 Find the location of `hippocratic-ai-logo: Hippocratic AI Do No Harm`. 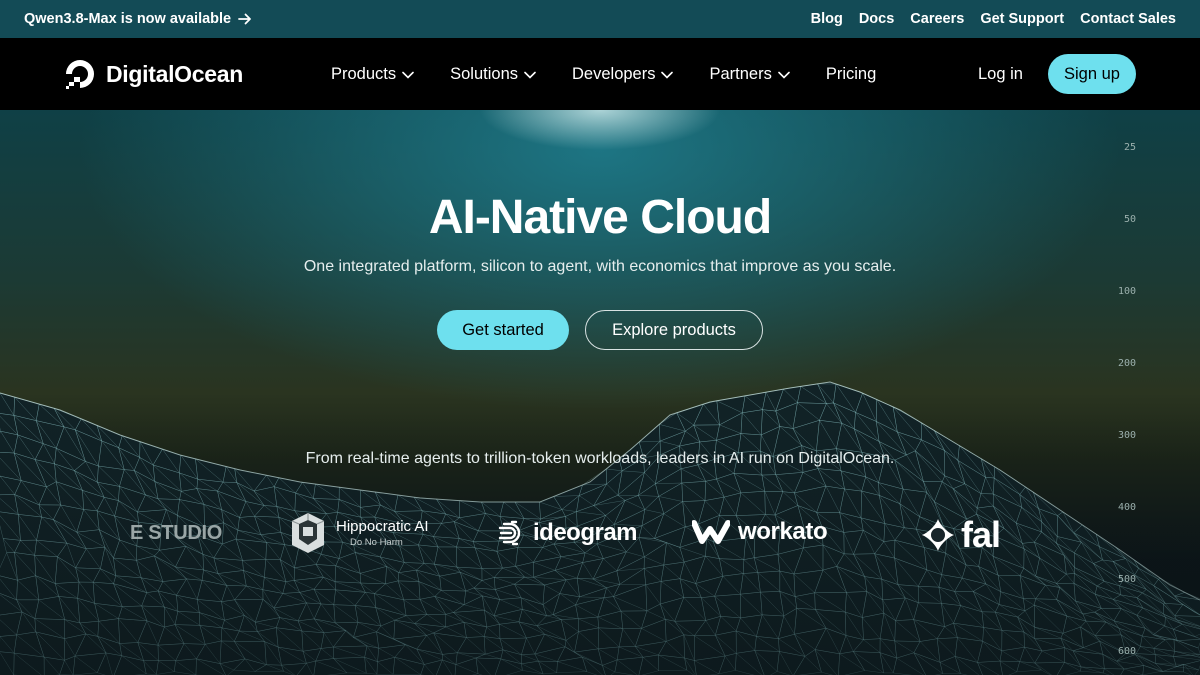

hippocratic-ai-logo: Hippocratic AI Do No Harm is located at coordinates (359, 533).